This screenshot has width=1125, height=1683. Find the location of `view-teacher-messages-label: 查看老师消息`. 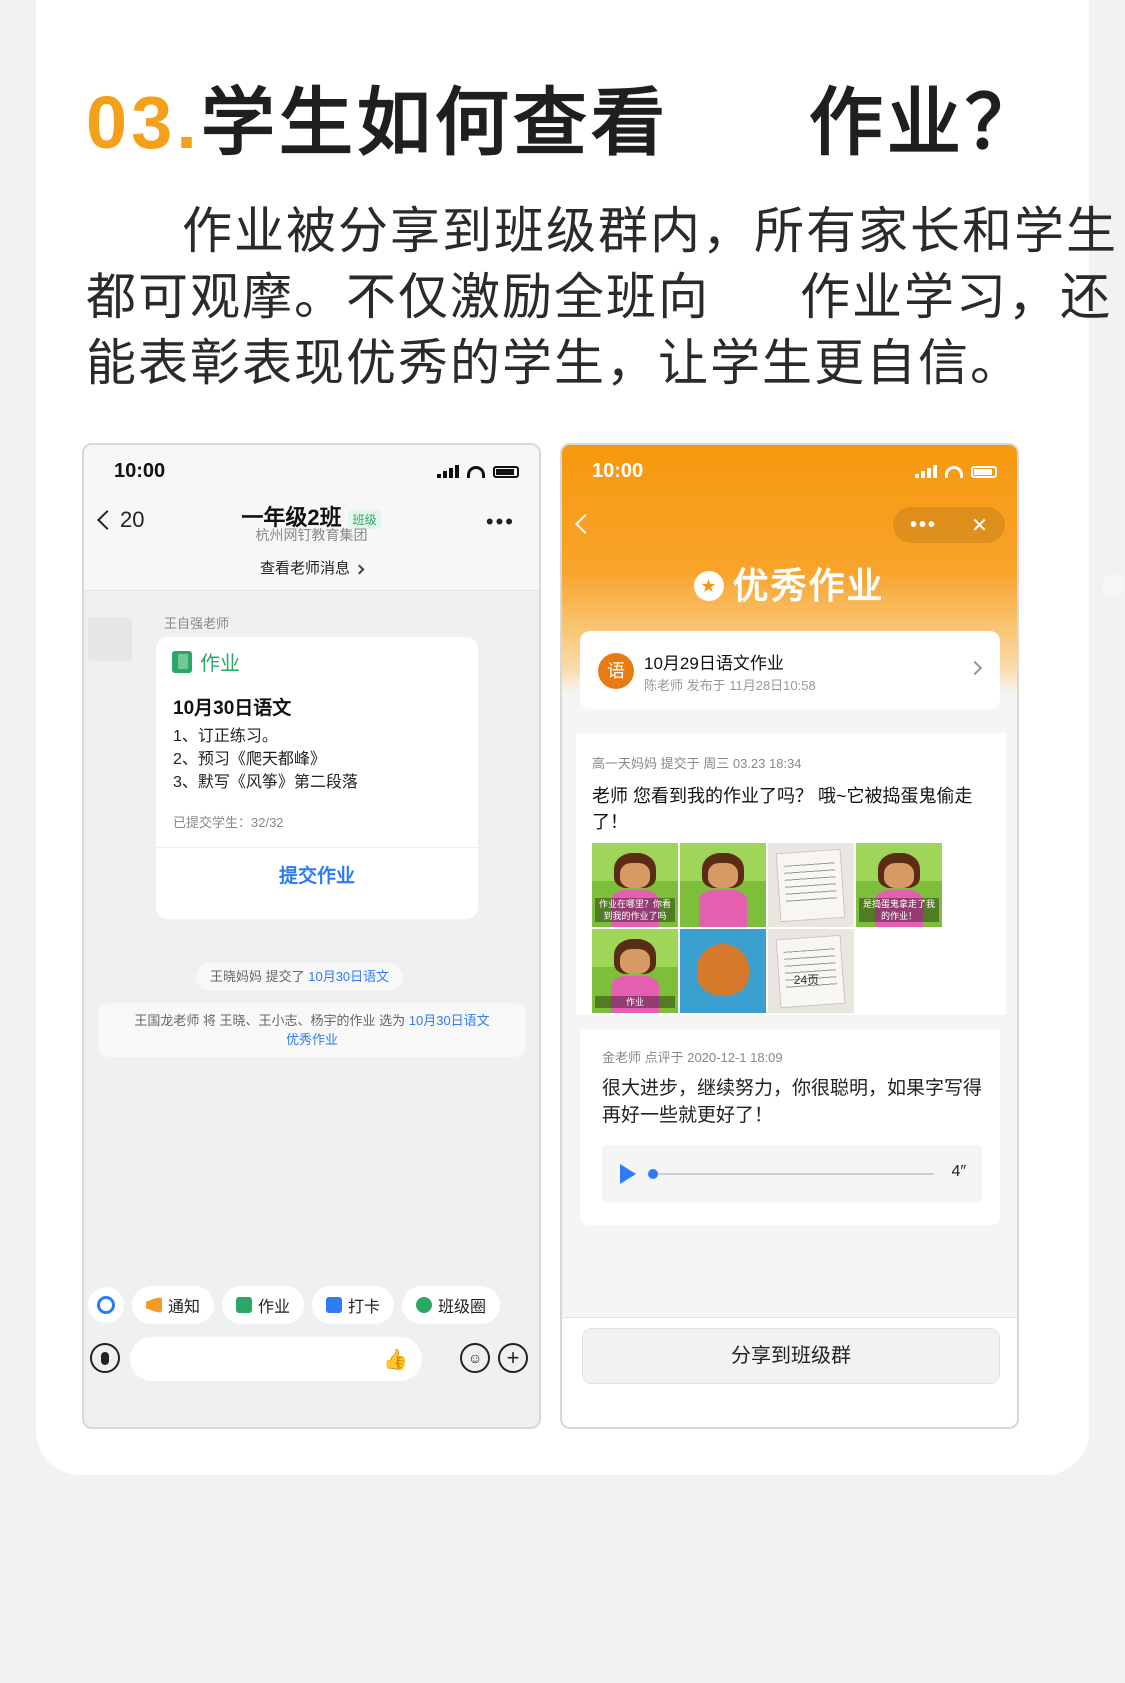

view-teacher-messages-label: 查看老师消息 is located at coordinates (304, 568).